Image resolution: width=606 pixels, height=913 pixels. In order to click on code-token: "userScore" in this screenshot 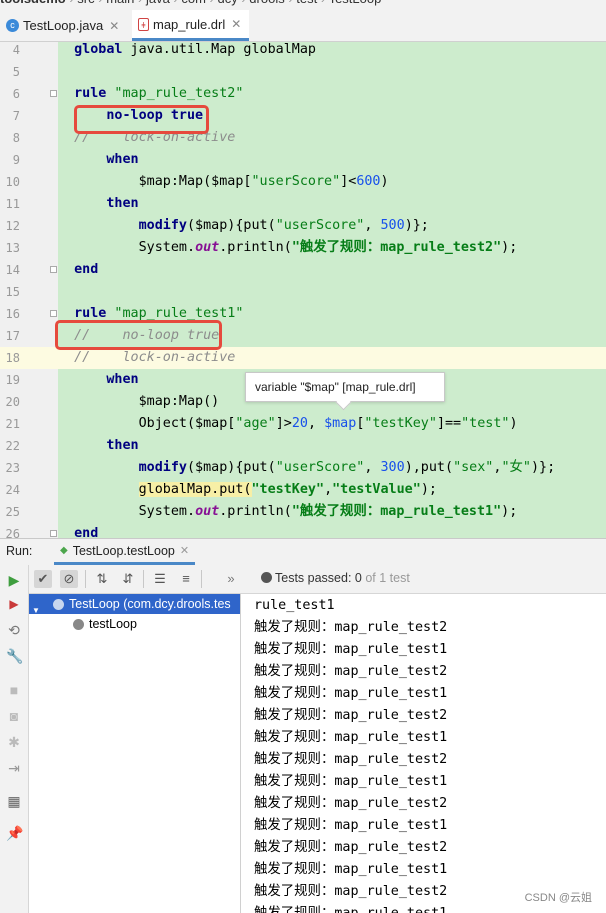, I will do `click(320, 225)`.